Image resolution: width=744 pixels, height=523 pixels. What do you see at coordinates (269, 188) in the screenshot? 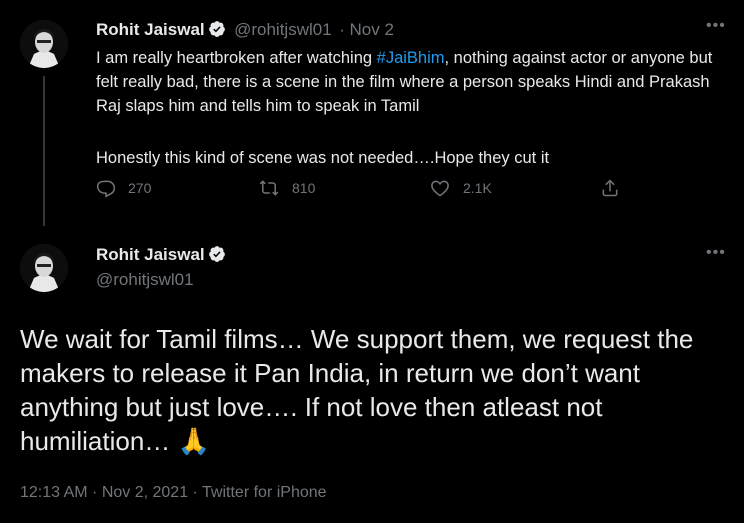
I see `retweet-icon` at bounding box center [269, 188].